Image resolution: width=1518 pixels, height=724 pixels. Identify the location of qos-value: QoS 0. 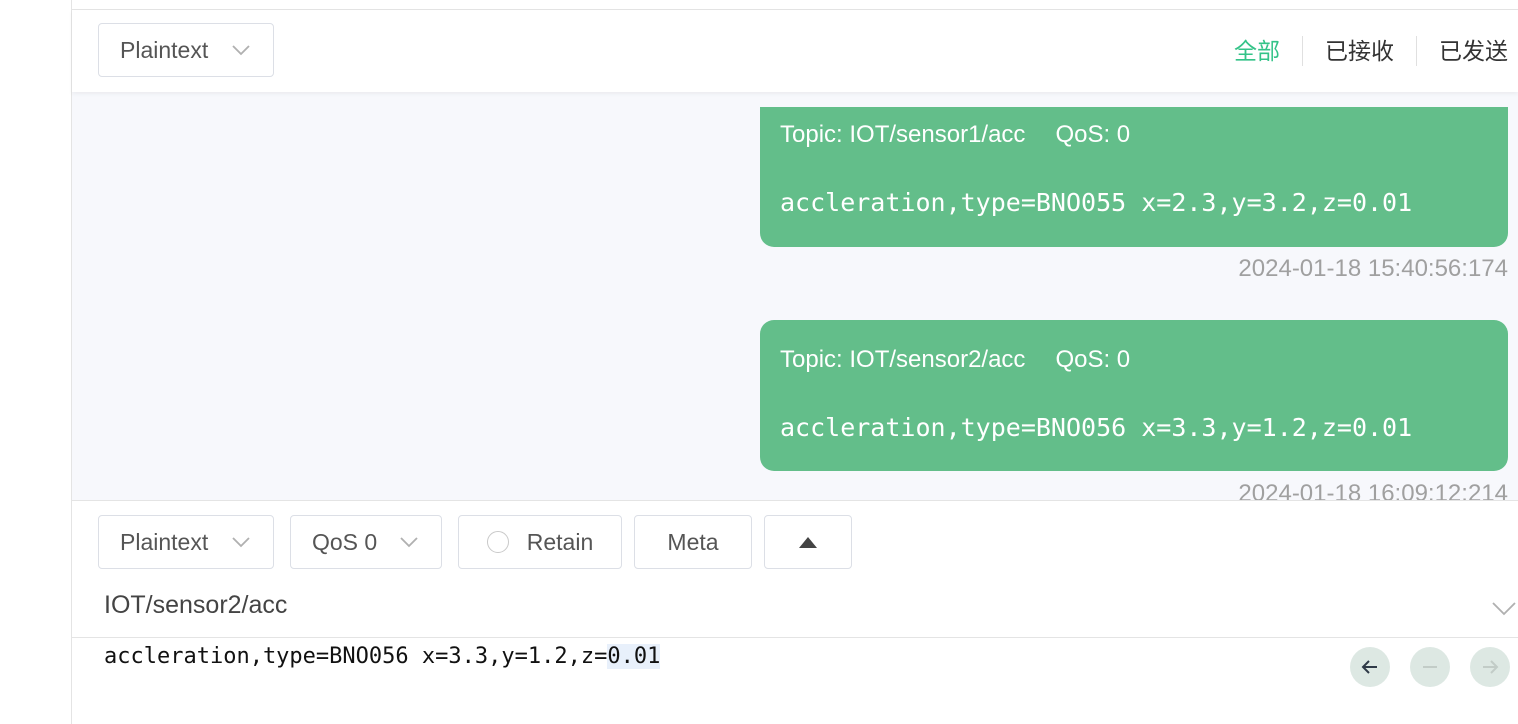
(345, 541).